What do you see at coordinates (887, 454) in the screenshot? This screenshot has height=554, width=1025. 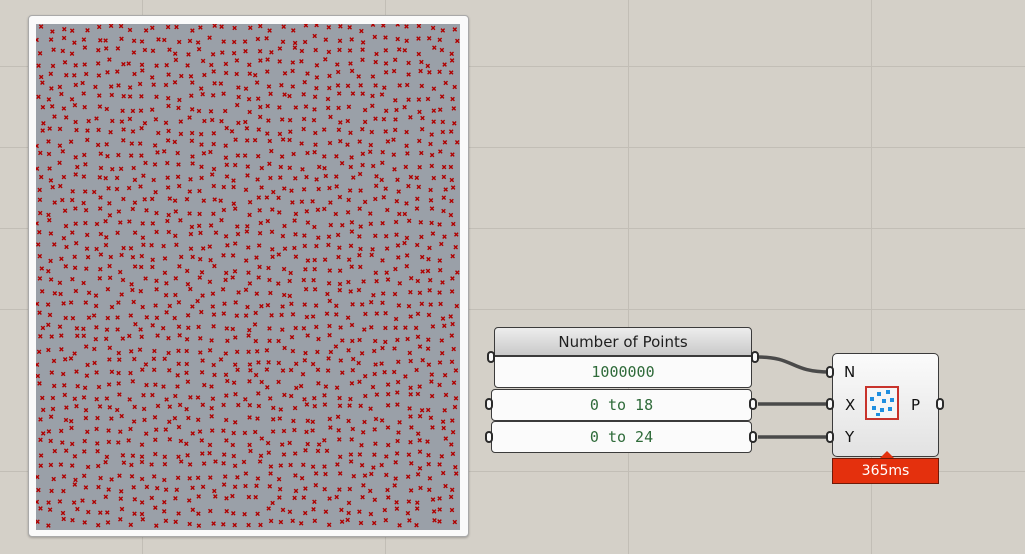 I see `profiler-notch` at bounding box center [887, 454].